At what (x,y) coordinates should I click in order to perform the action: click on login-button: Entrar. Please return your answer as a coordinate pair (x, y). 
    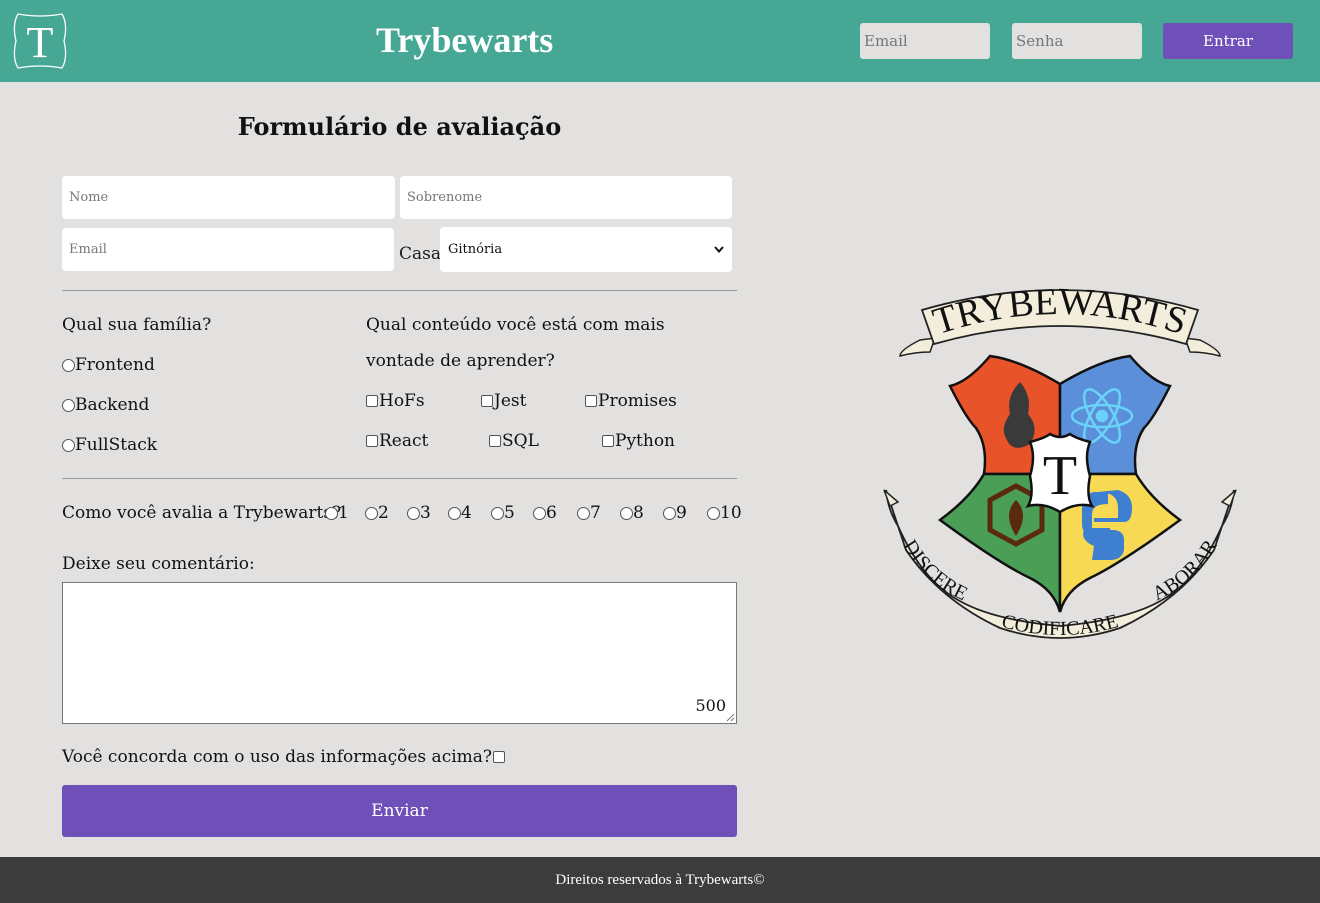
    Looking at the image, I should click on (1228, 41).